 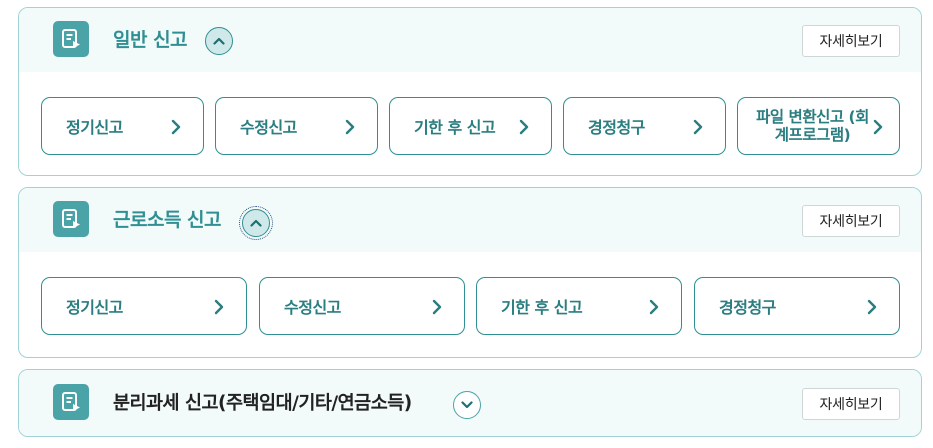 I want to click on option-label: 파일 변환신고 (회계프로그램), so click(x=812, y=126).